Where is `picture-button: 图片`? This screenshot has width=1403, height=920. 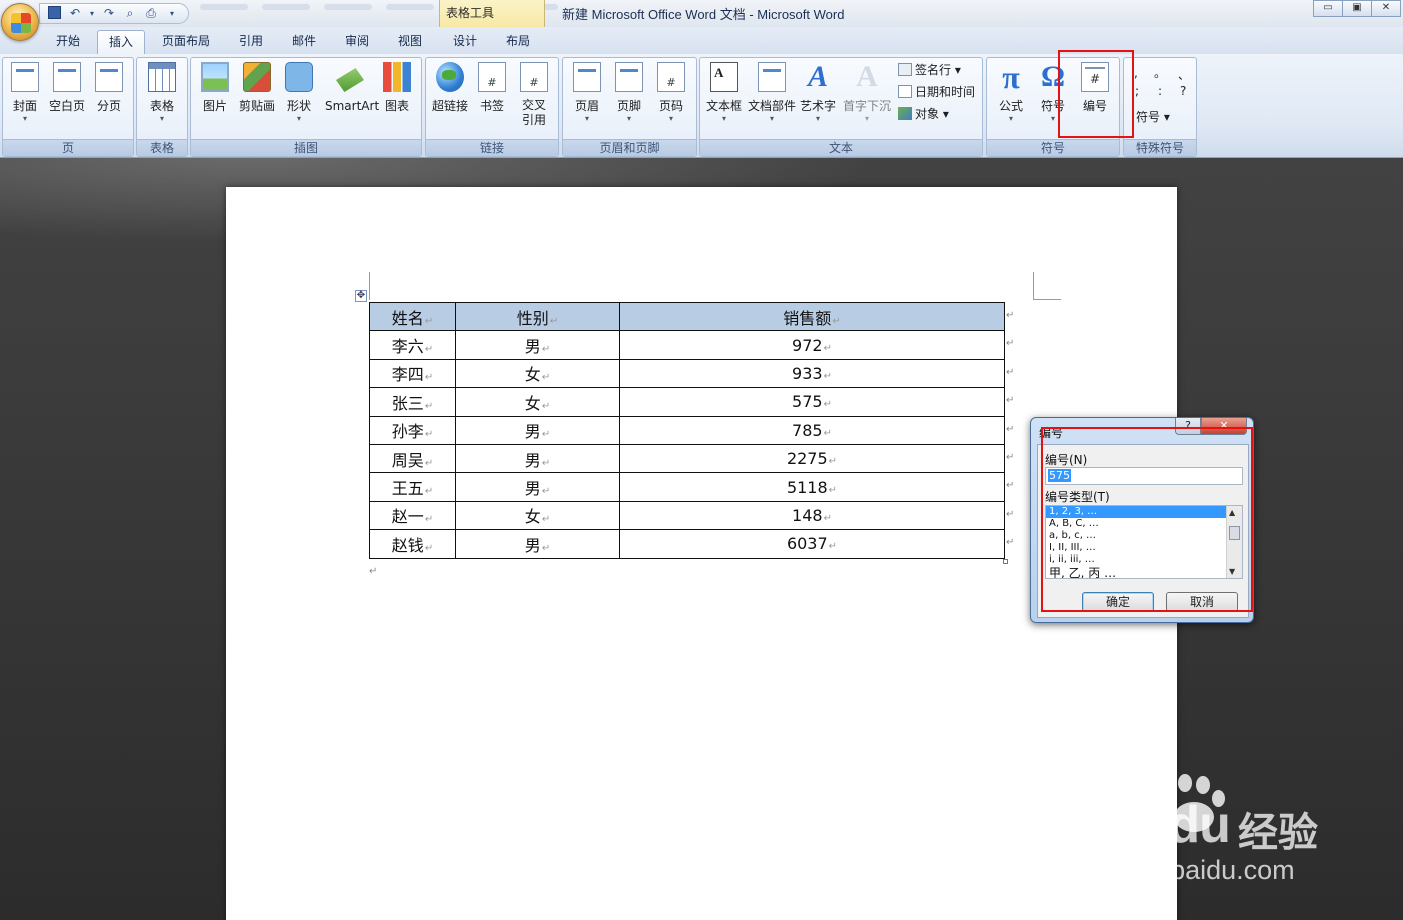
picture-button: 图片 is located at coordinates (215, 88).